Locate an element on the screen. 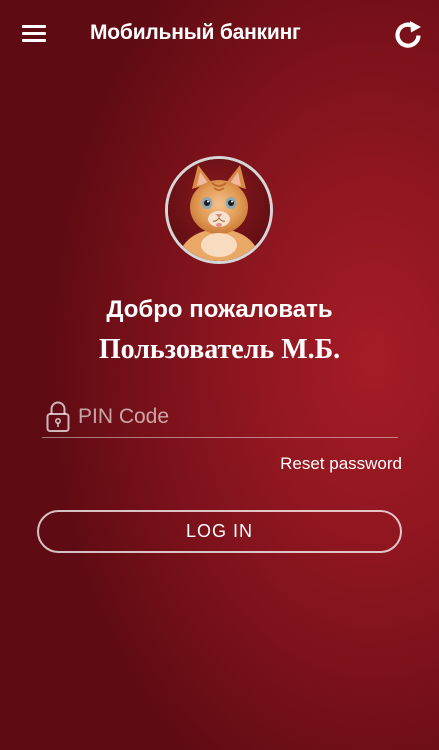 This screenshot has height=750, width=439. pin-field is located at coordinates (220, 418).